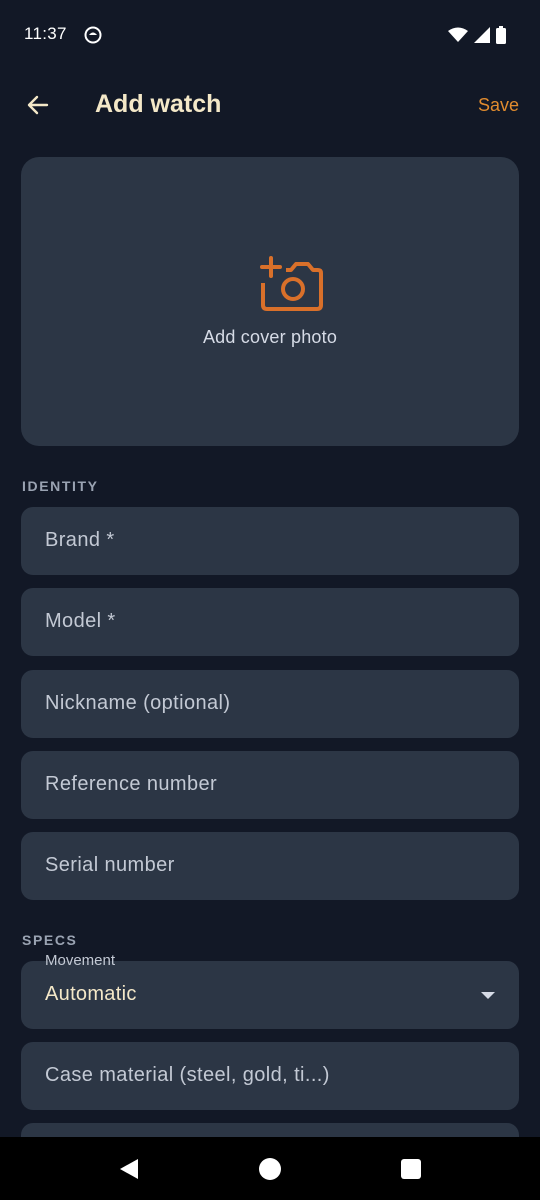  I want to click on add-photo-icon, so click(291, 283).